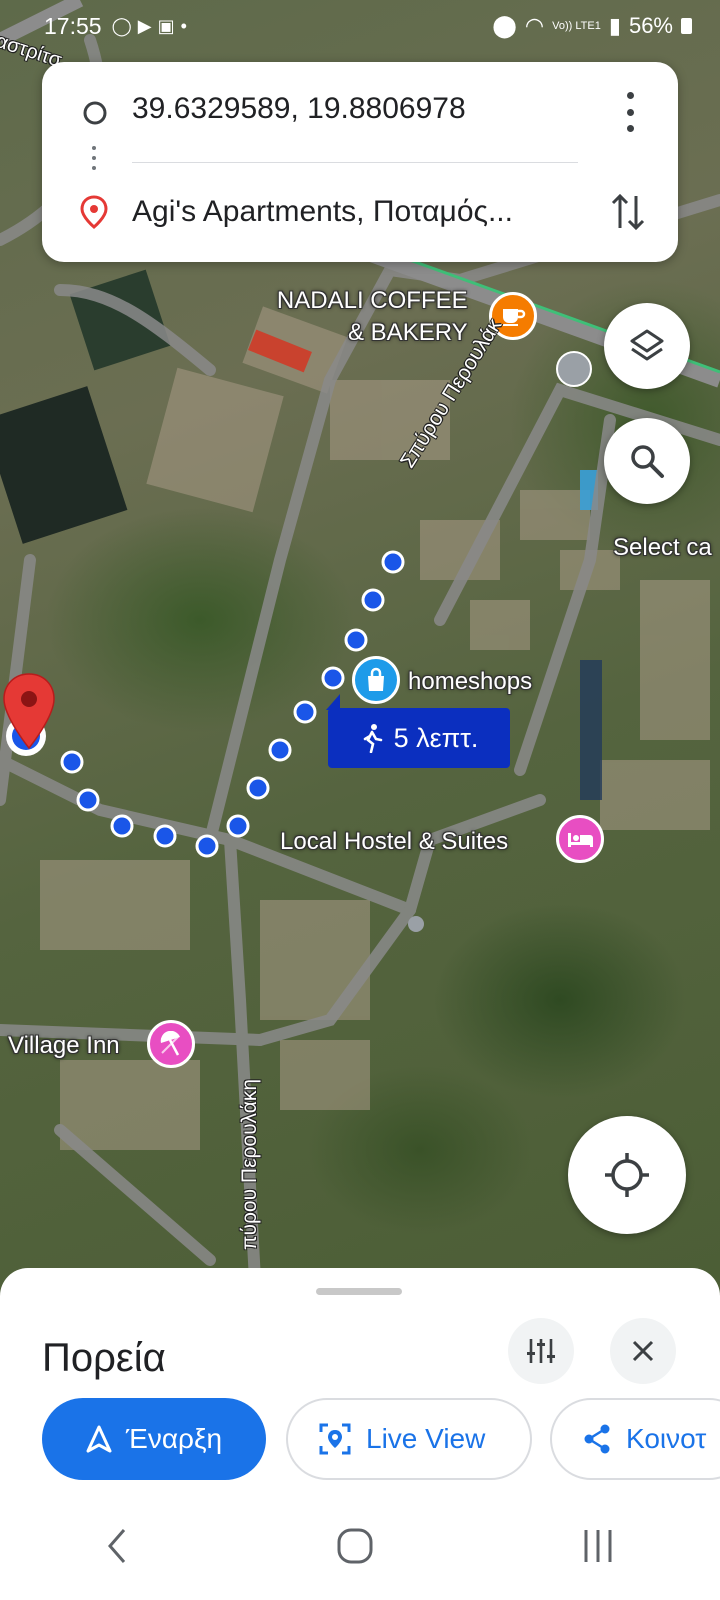  I want to click on my-location-icon, so click(627, 1175).